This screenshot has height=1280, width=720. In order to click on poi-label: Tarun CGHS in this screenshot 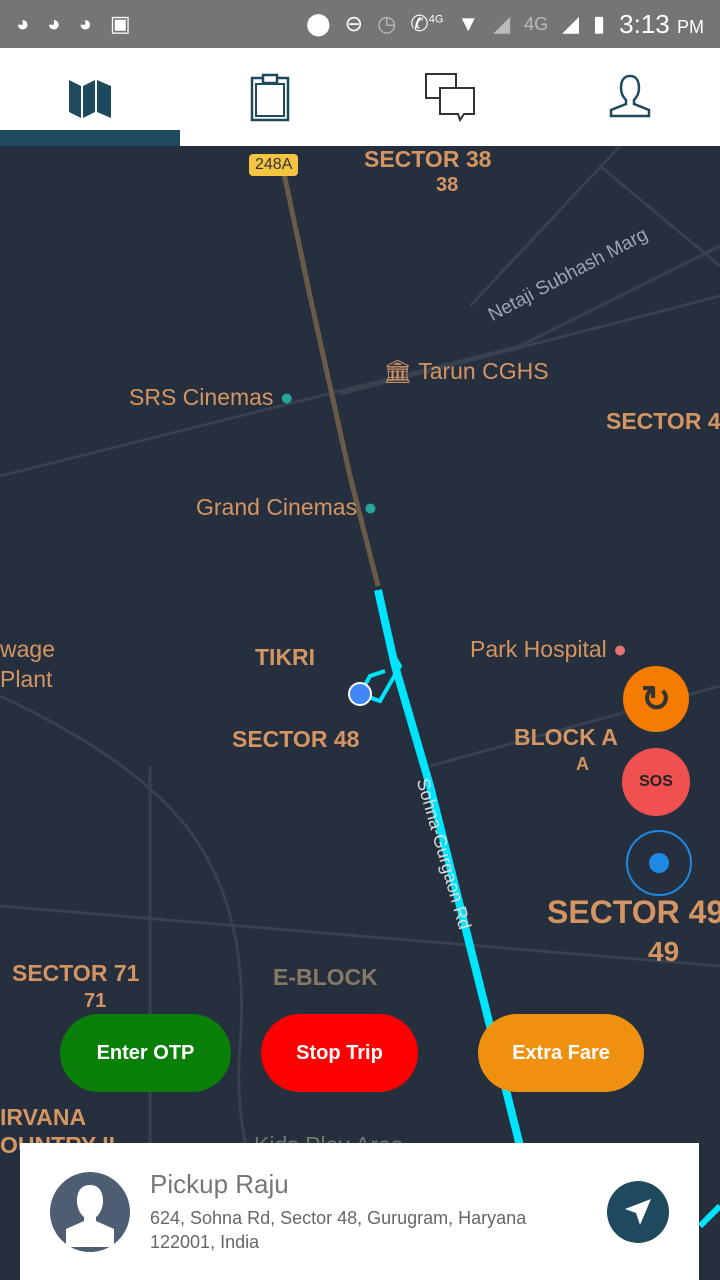, I will do `click(483, 371)`.